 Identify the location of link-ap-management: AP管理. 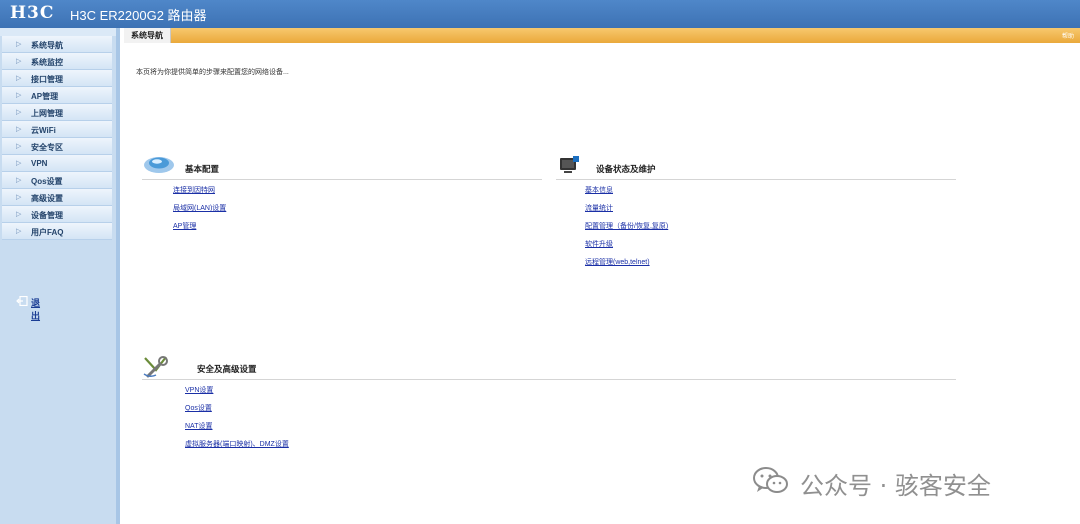
(184, 226).